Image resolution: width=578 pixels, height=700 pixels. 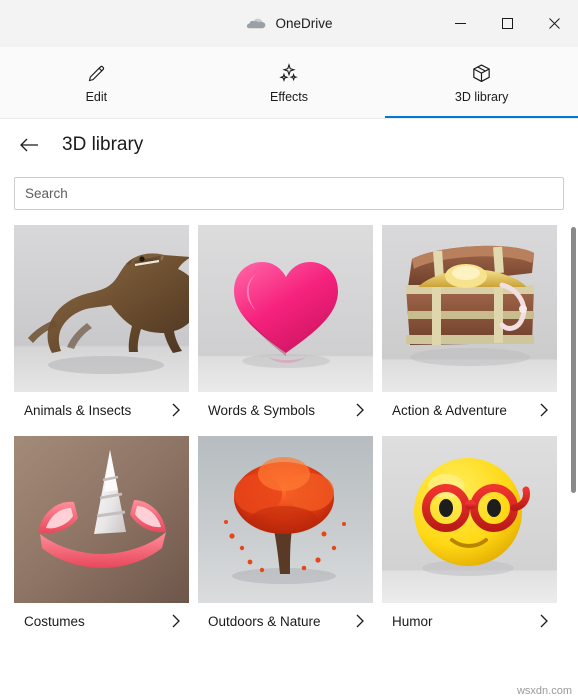 I want to click on category-card-animals-insects: Animals & Insects, so click(x=101, y=326).